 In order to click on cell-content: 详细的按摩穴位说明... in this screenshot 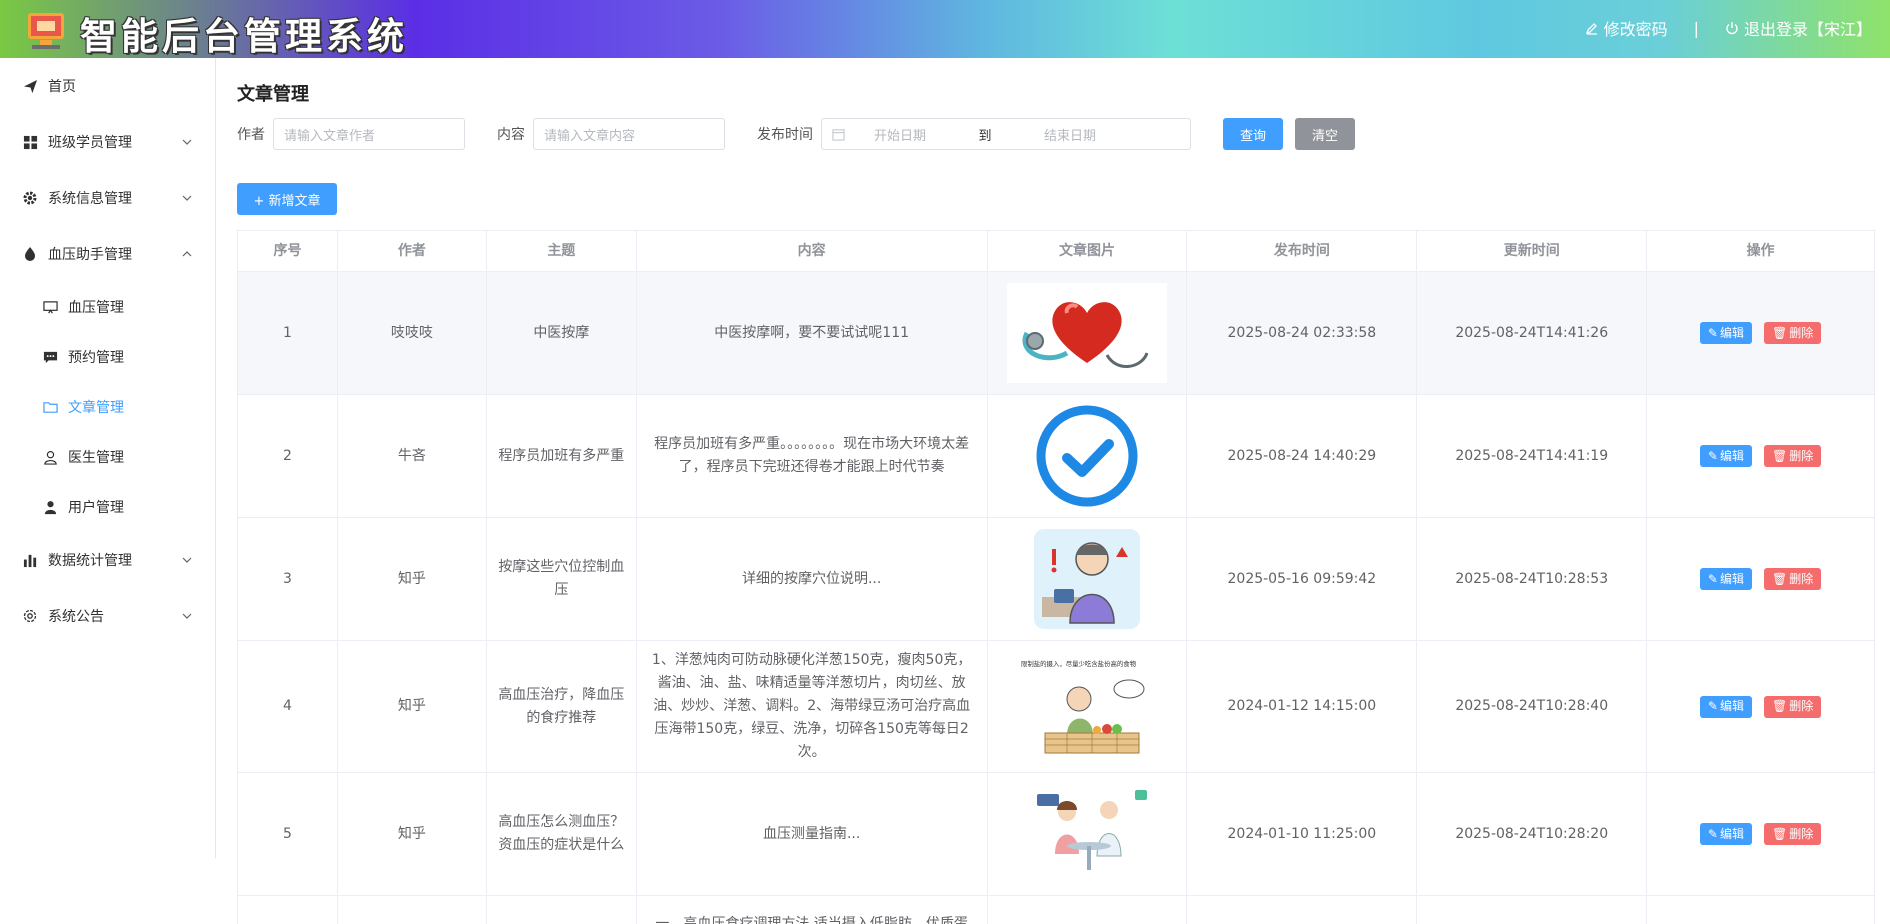, I will do `click(812, 579)`.